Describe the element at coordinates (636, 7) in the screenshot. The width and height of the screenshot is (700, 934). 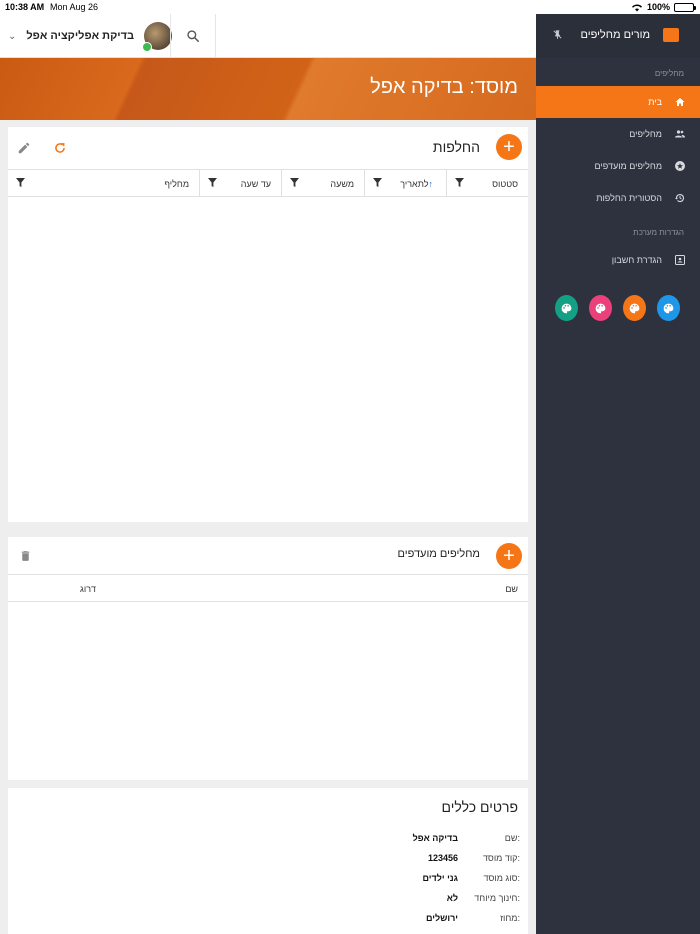
I see `wifi-icon` at that location.